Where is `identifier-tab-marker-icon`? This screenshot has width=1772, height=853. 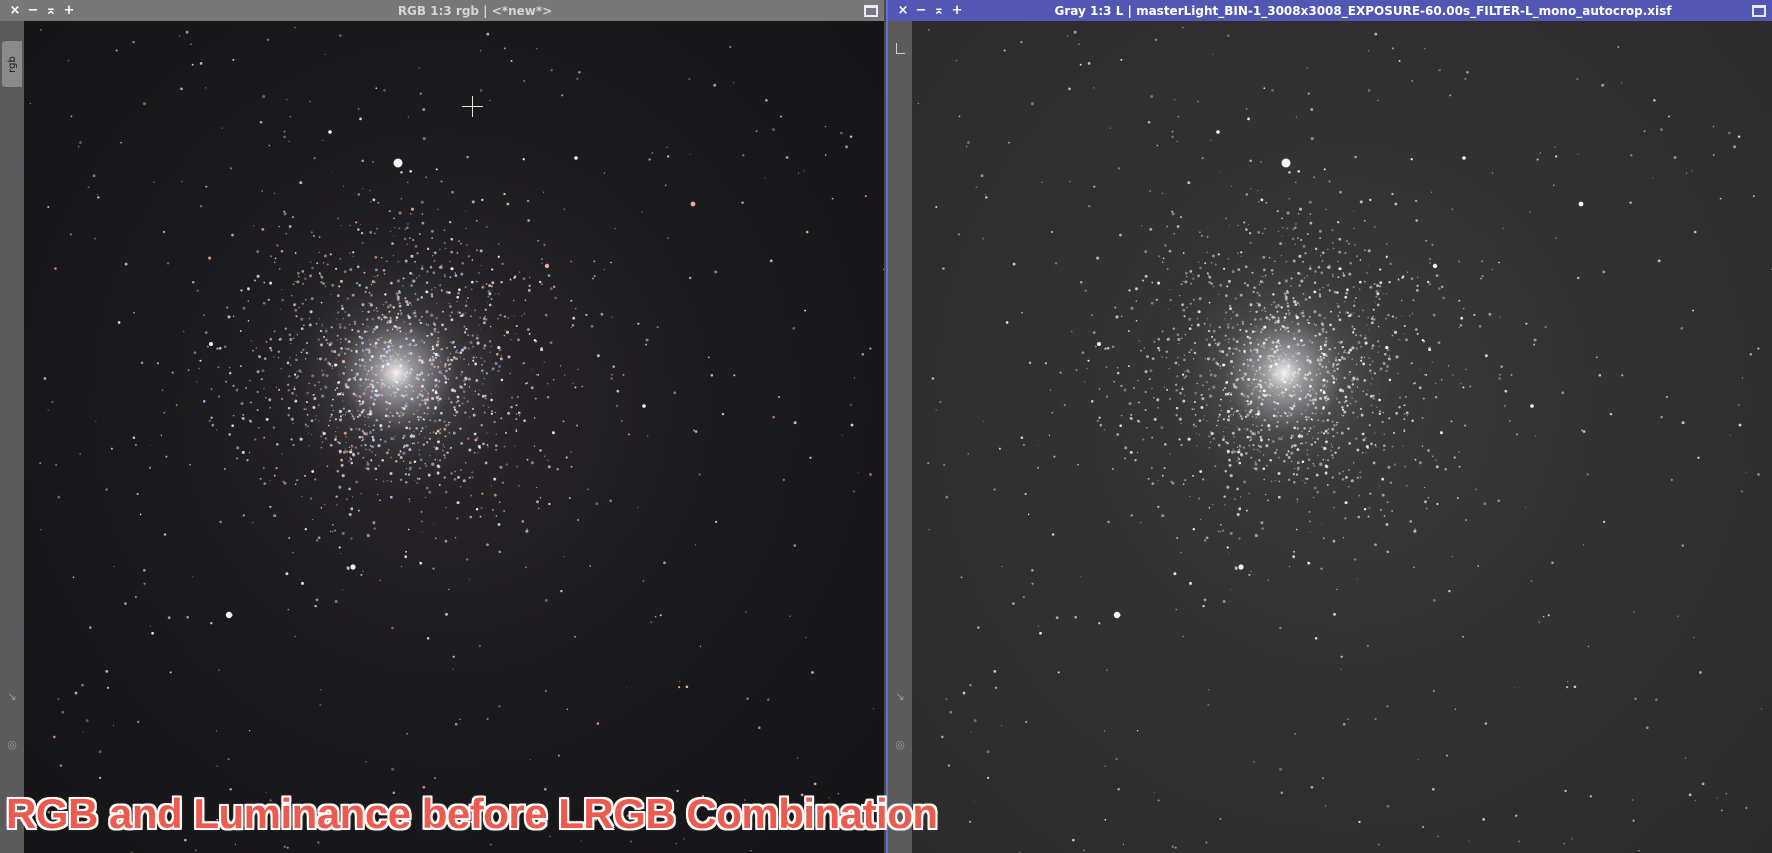 identifier-tab-marker-icon is located at coordinates (900, 48).